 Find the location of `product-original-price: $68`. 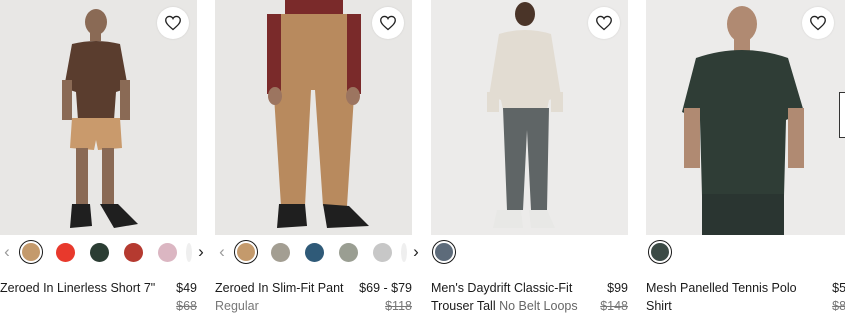

product-original-price: $68 is located at coordinates (186, 306).